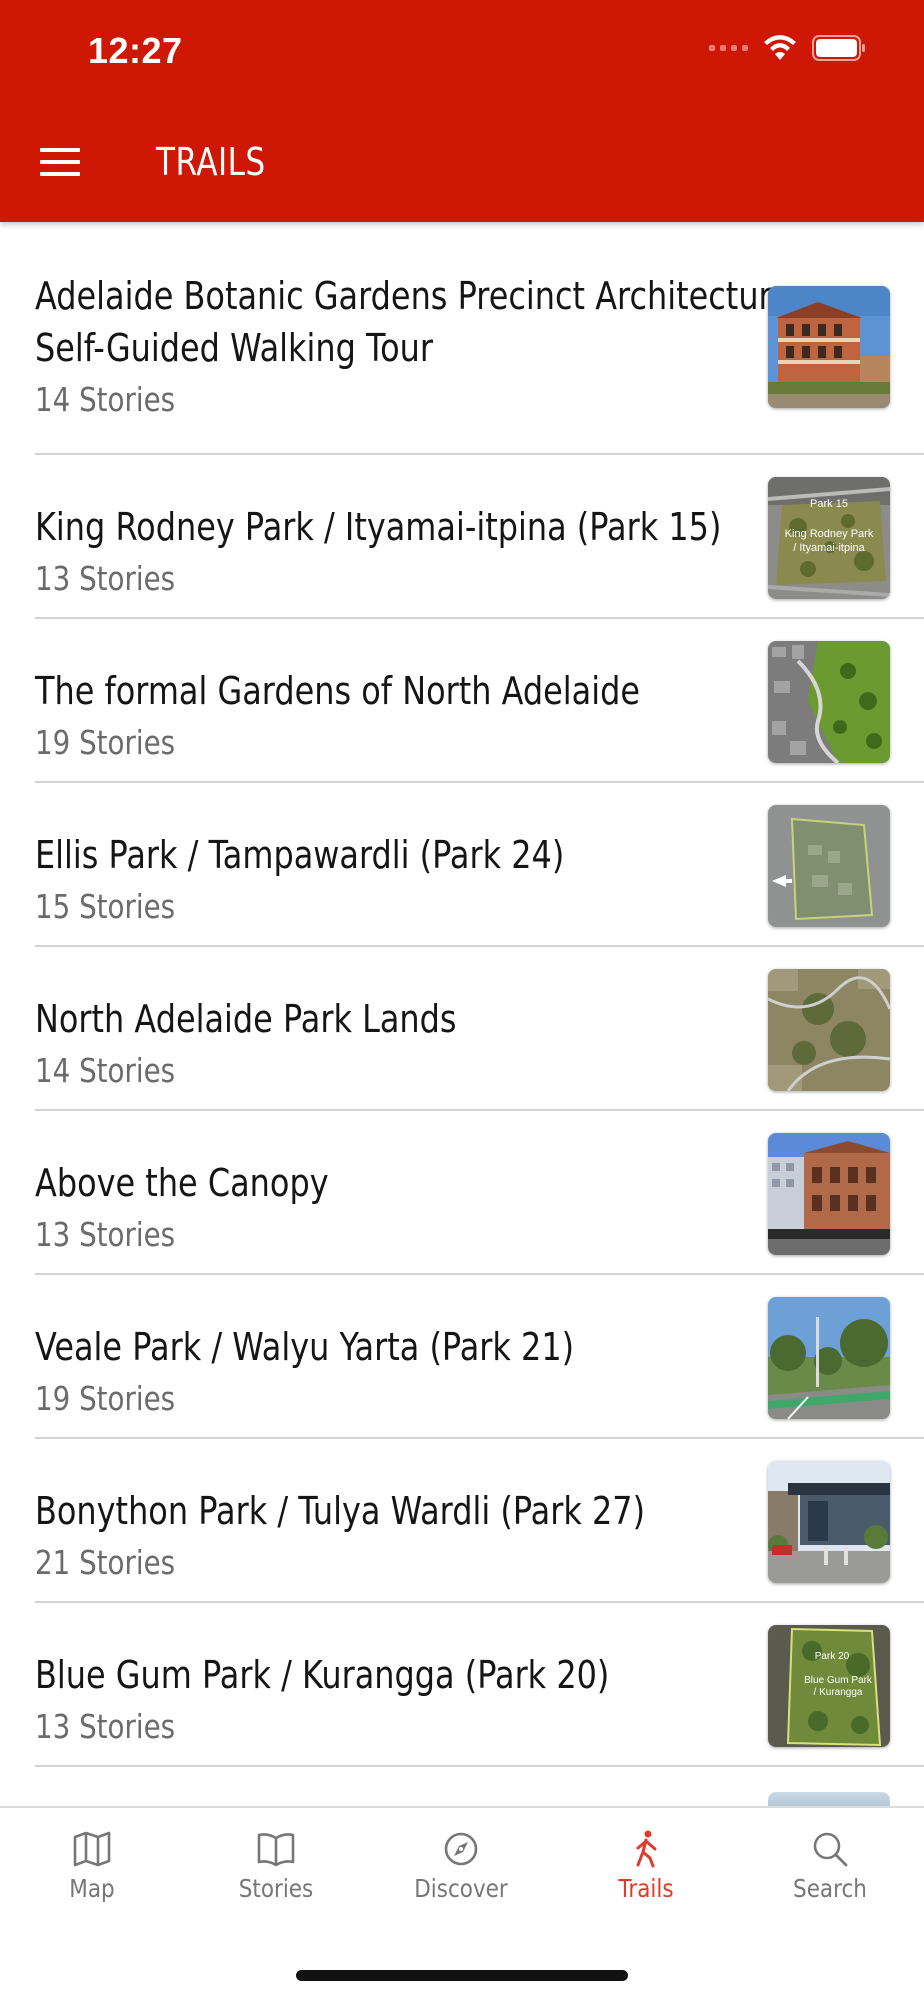 The width and height of the screenshot is (924, 2000). What do you see at coordinates (461, 1888) in the screenshot?
I see `tab-label: Discover` at bounding box center [461, 1888].